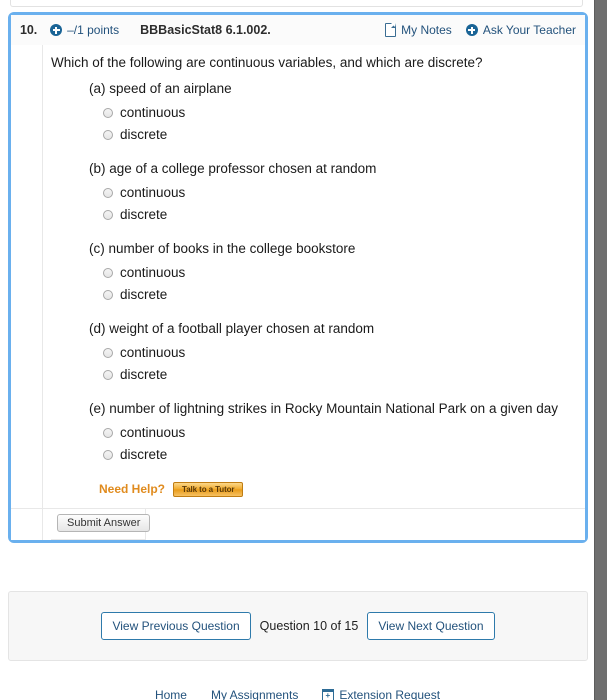  I want to click on my-notes-label: My Notes, so click(426, 30).